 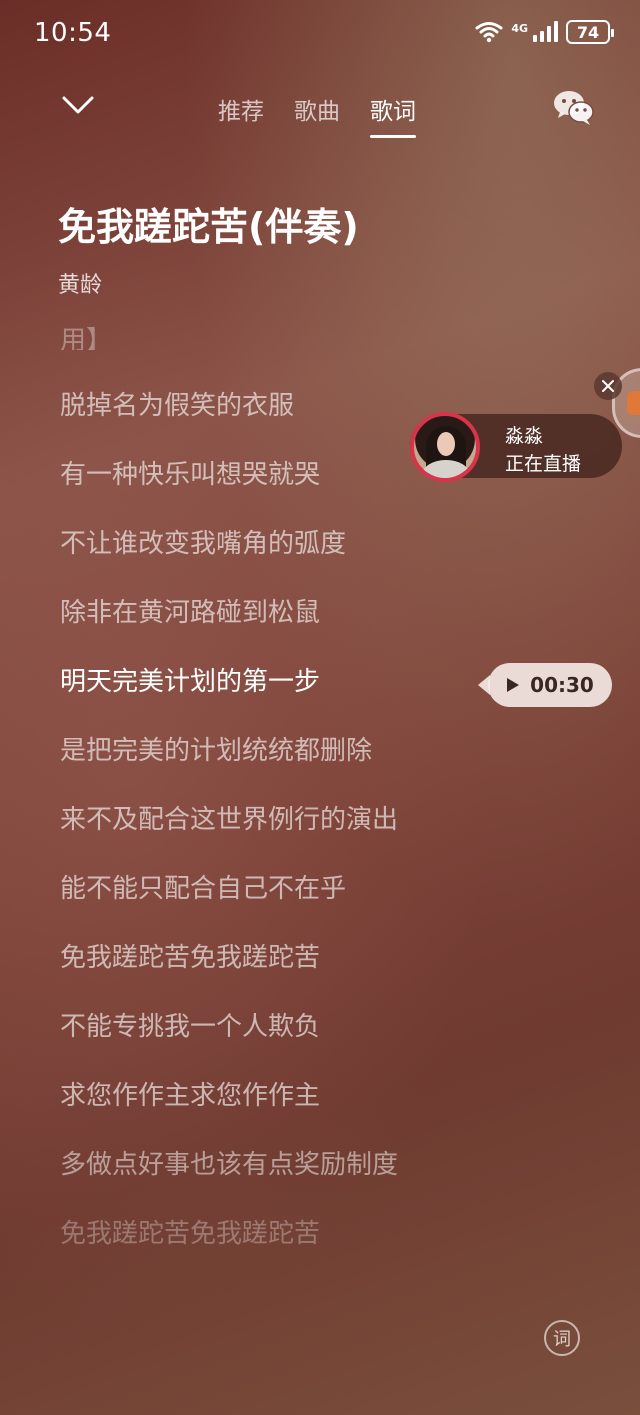 I want to click on status-icons: 4G 74, so click(x=544, y=32).